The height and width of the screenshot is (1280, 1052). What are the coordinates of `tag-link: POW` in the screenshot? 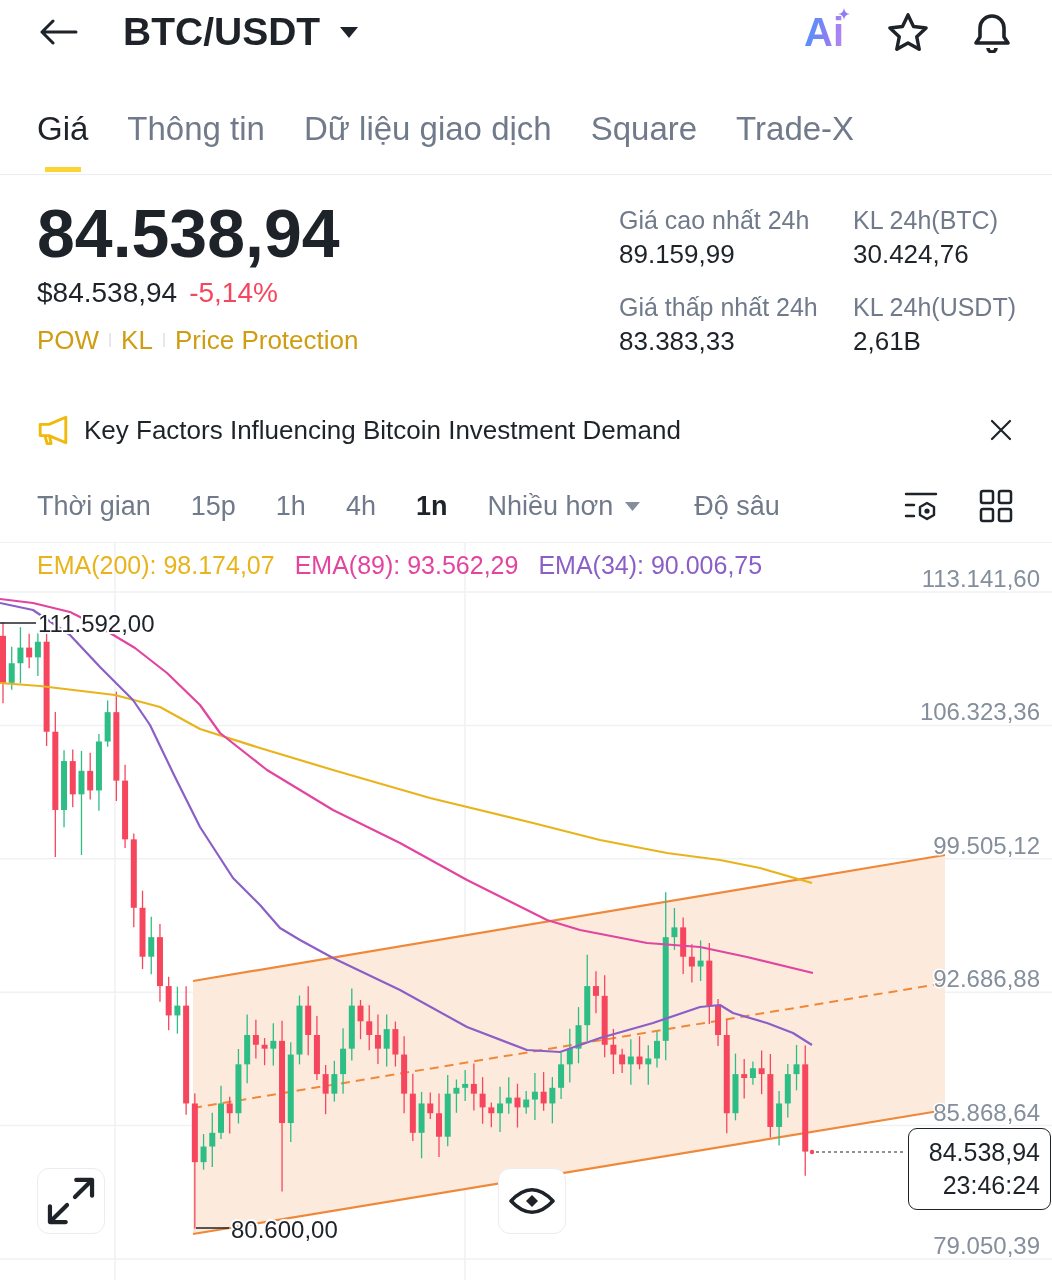 It's located at (68, 340).